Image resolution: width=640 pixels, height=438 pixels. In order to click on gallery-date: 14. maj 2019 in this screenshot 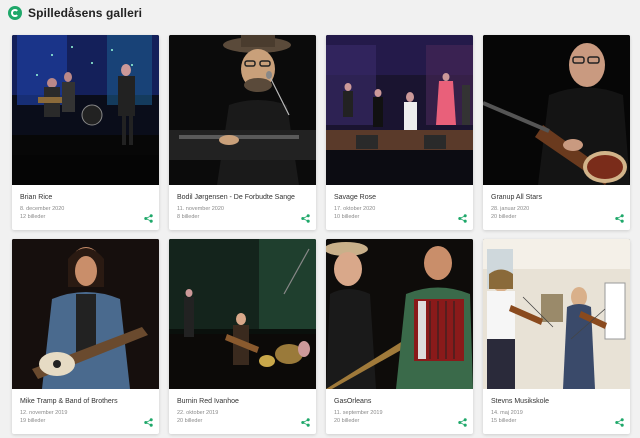, I will do `click(507, 413)`.